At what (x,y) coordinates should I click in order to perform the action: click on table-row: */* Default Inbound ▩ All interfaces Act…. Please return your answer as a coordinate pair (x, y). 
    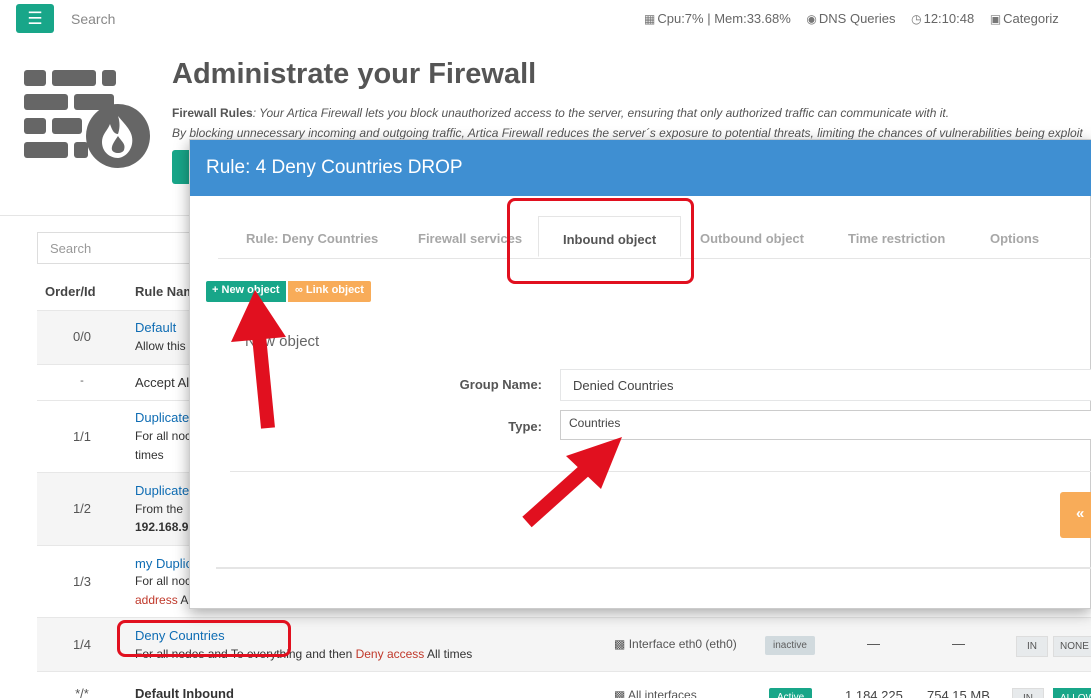
    Looking at the image, I should click on (564, 684).